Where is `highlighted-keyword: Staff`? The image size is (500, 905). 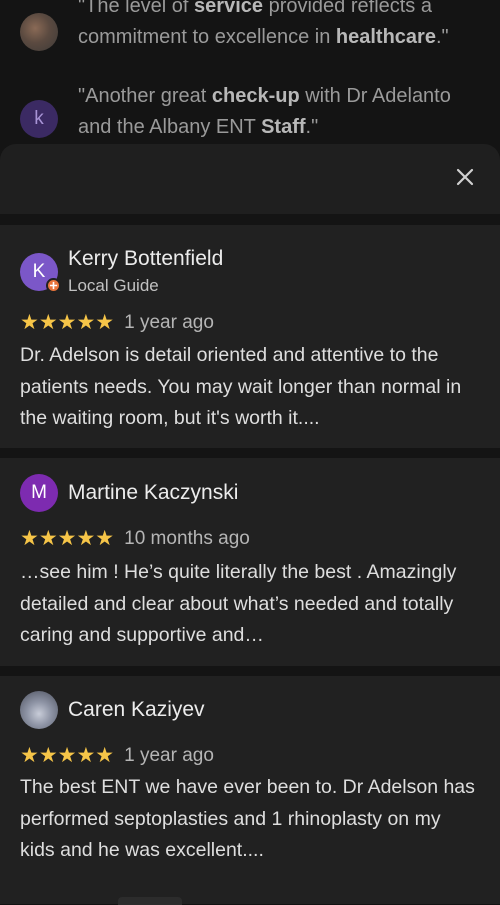 highlighted-keyword: Staff is located at coordinates (283, 127).